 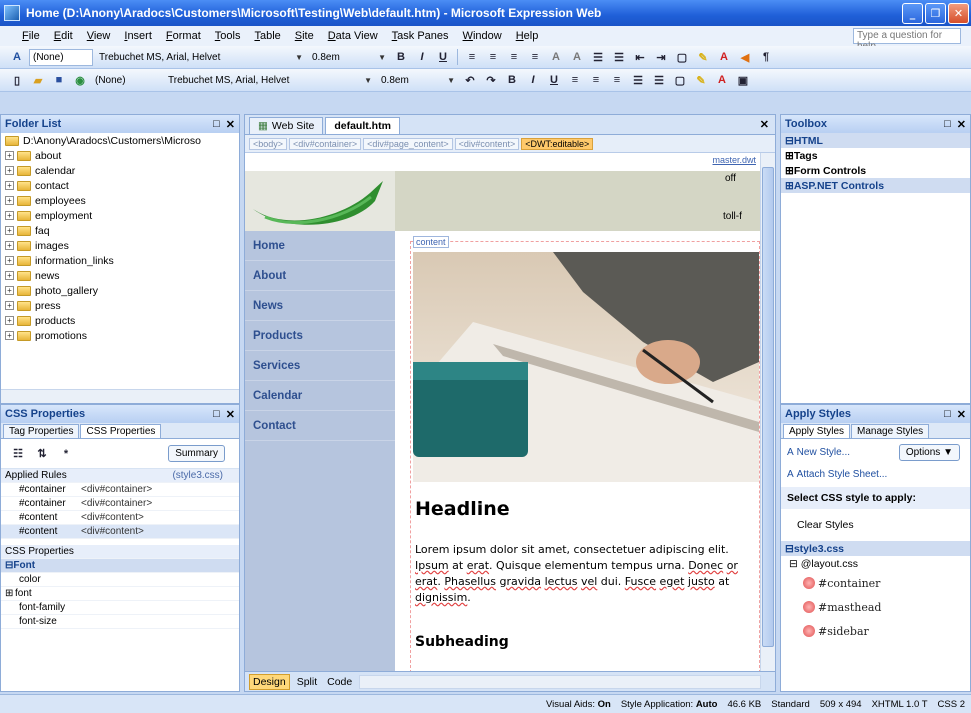 I want to click on preview-icon: ◉, so click(x=80, y=80).